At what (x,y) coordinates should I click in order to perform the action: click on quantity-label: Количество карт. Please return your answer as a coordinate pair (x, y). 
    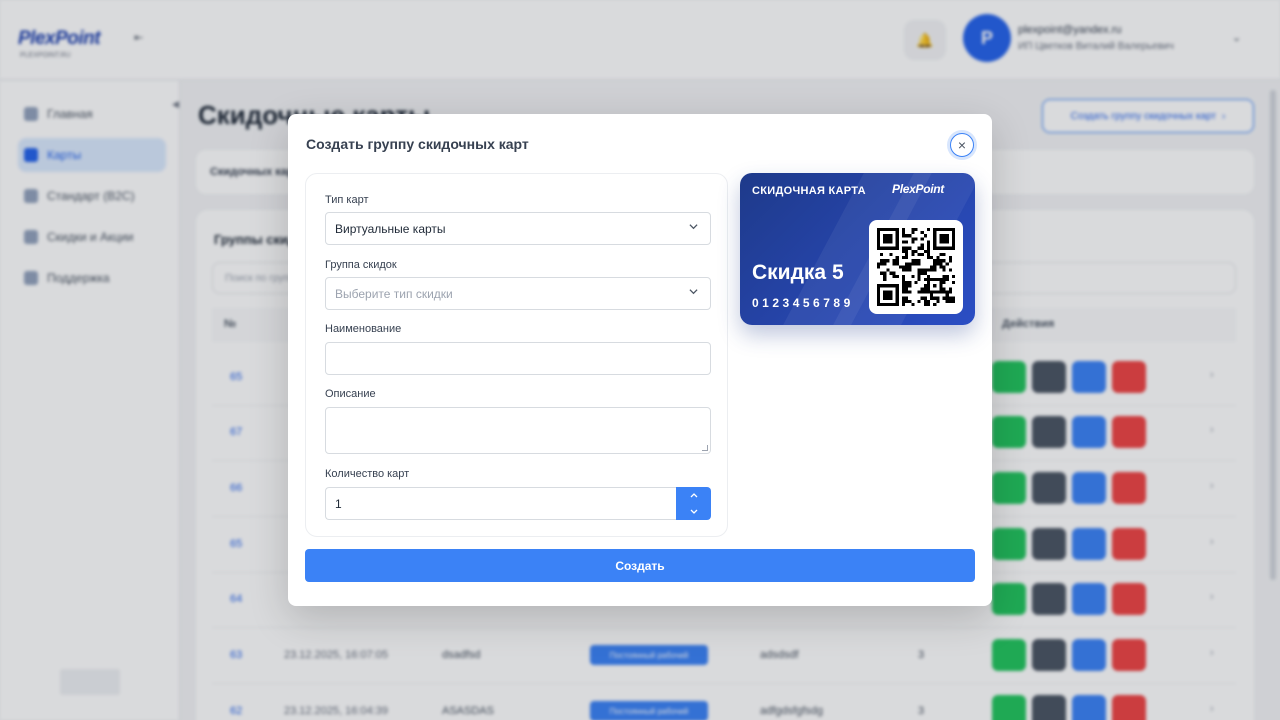
    Looking at the image, I should click on (367, 474).